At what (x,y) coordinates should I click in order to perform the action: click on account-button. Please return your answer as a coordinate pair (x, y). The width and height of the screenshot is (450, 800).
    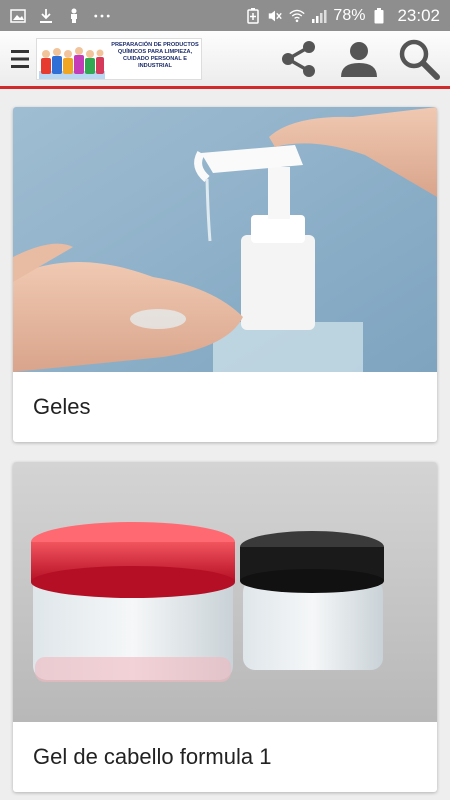
    Looking at the image, I should click on (359, 59).